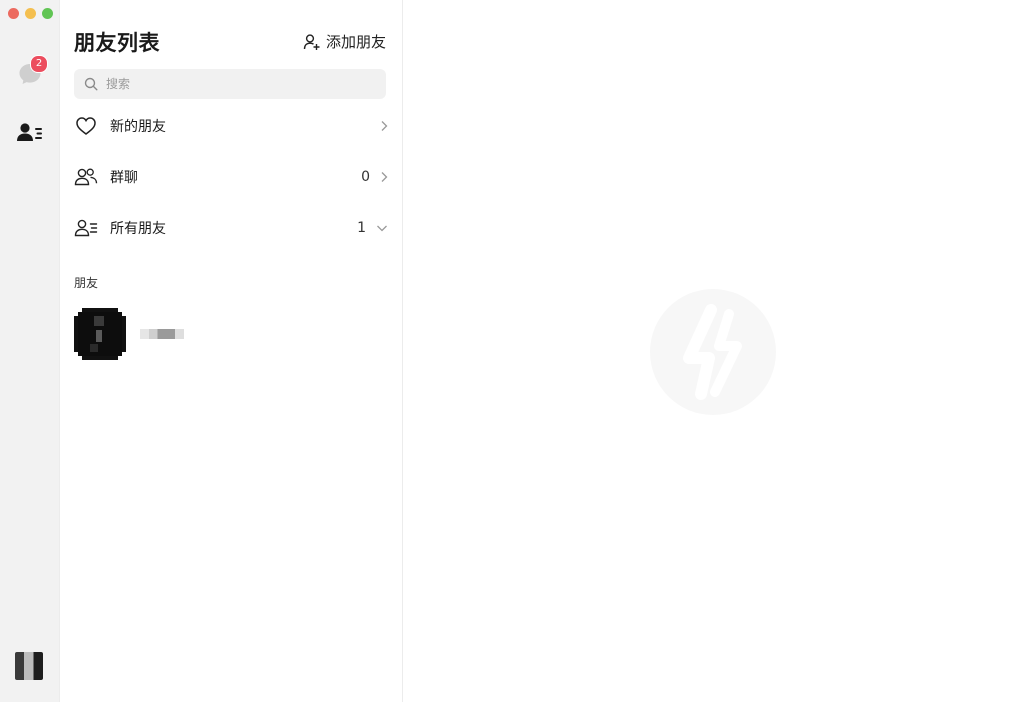 The height and width of the screenshot is (702, 1024). What do you see at coordinates (355, 42) in the screenshot?
I see `add-friend-label: 添加朋友` at bounding box center [355, 42].